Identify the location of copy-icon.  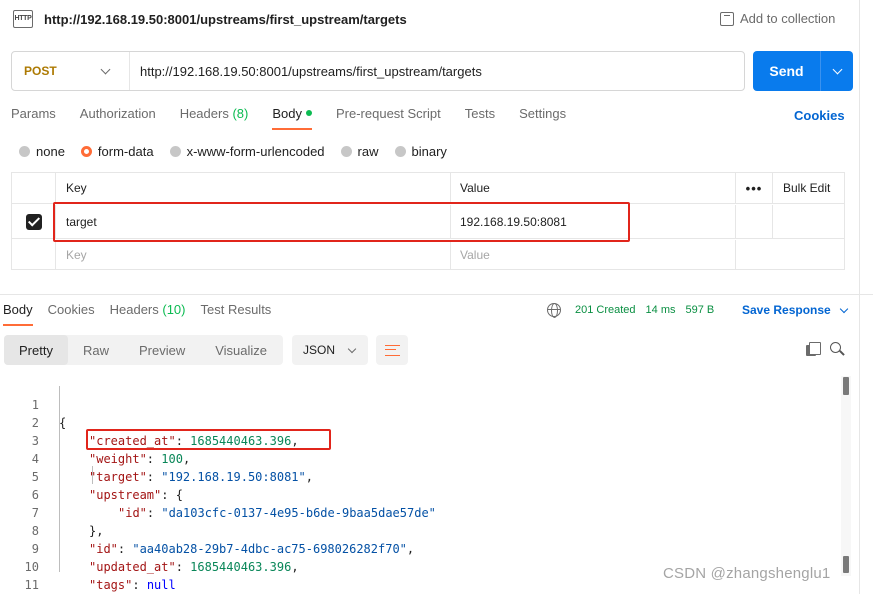
(813, 349).